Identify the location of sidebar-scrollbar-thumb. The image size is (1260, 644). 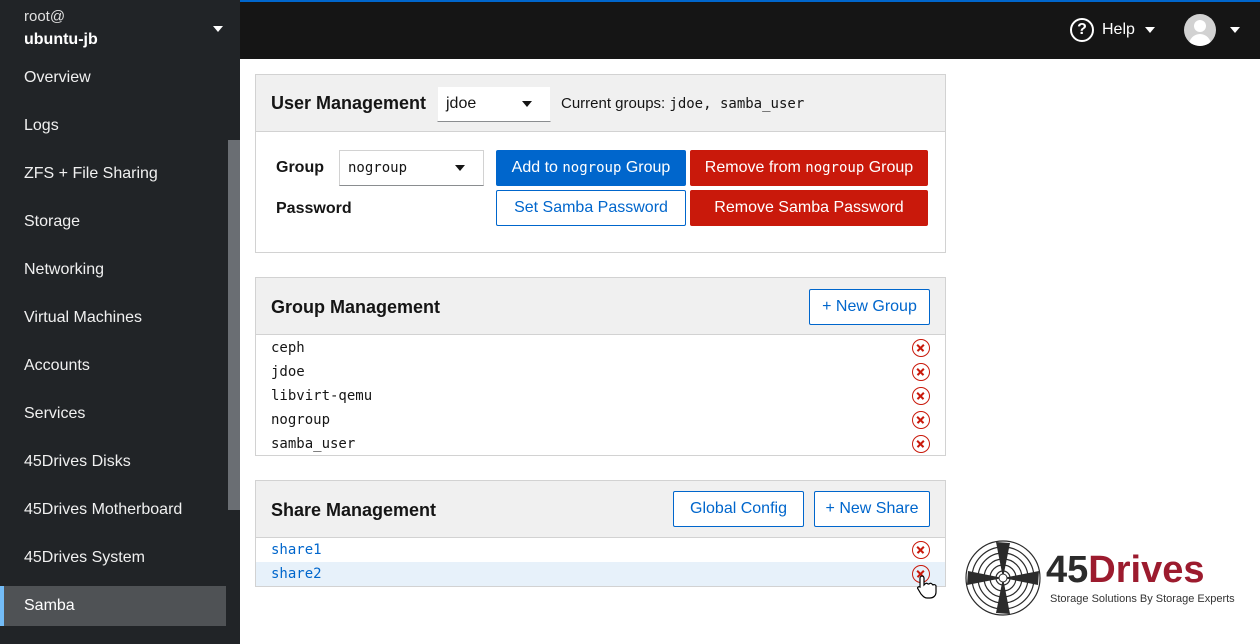
(234, 325).